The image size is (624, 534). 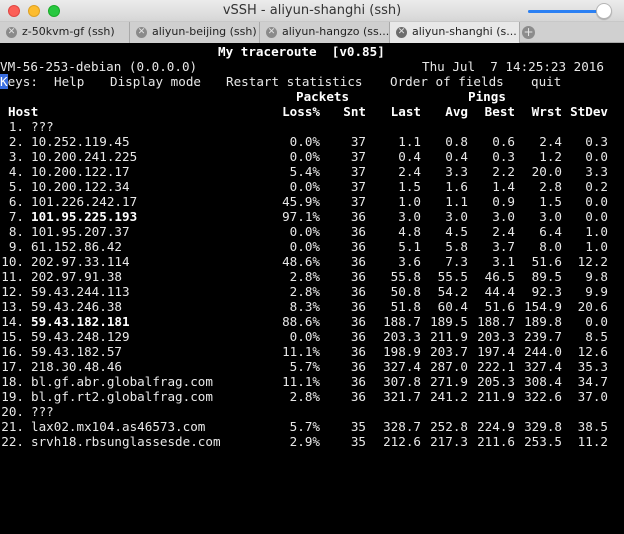 What do you see at coordinates (449, 381) in the screenshot?
I see `hop-avg: 271.9` at bounding box center [449, 381].